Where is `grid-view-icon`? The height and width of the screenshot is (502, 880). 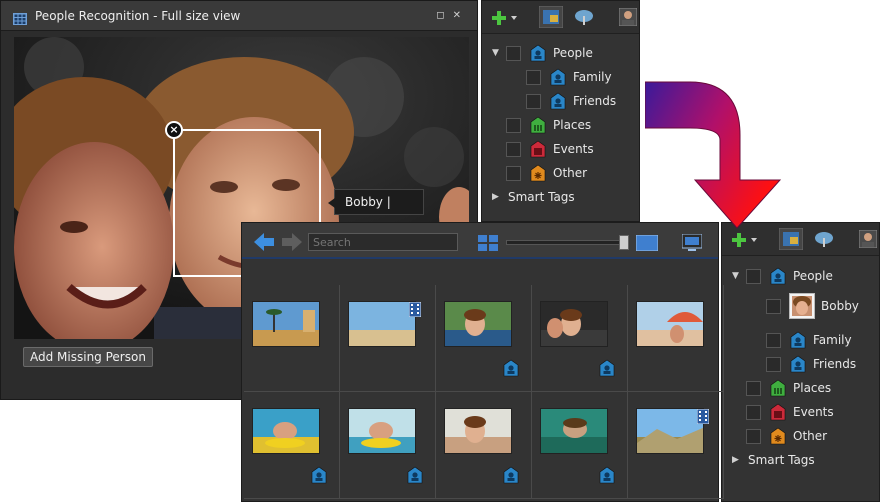 grid-view-icon is located at coordinates (20, 19).